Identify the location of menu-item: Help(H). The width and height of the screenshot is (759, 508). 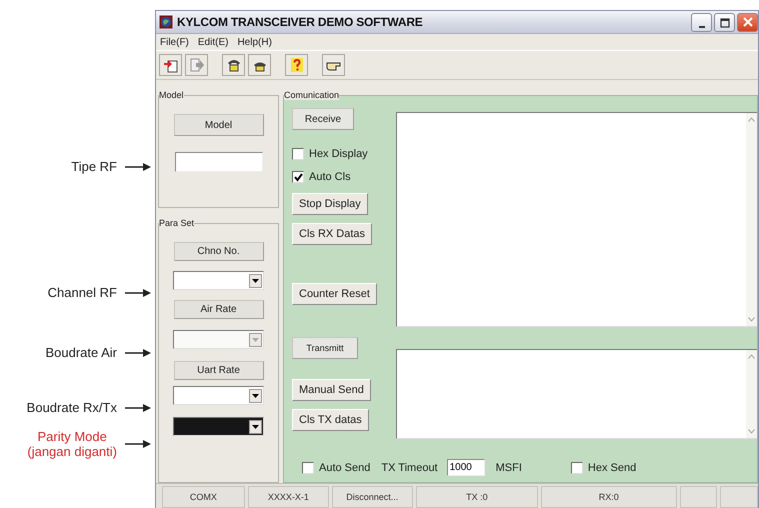
(254, 42).